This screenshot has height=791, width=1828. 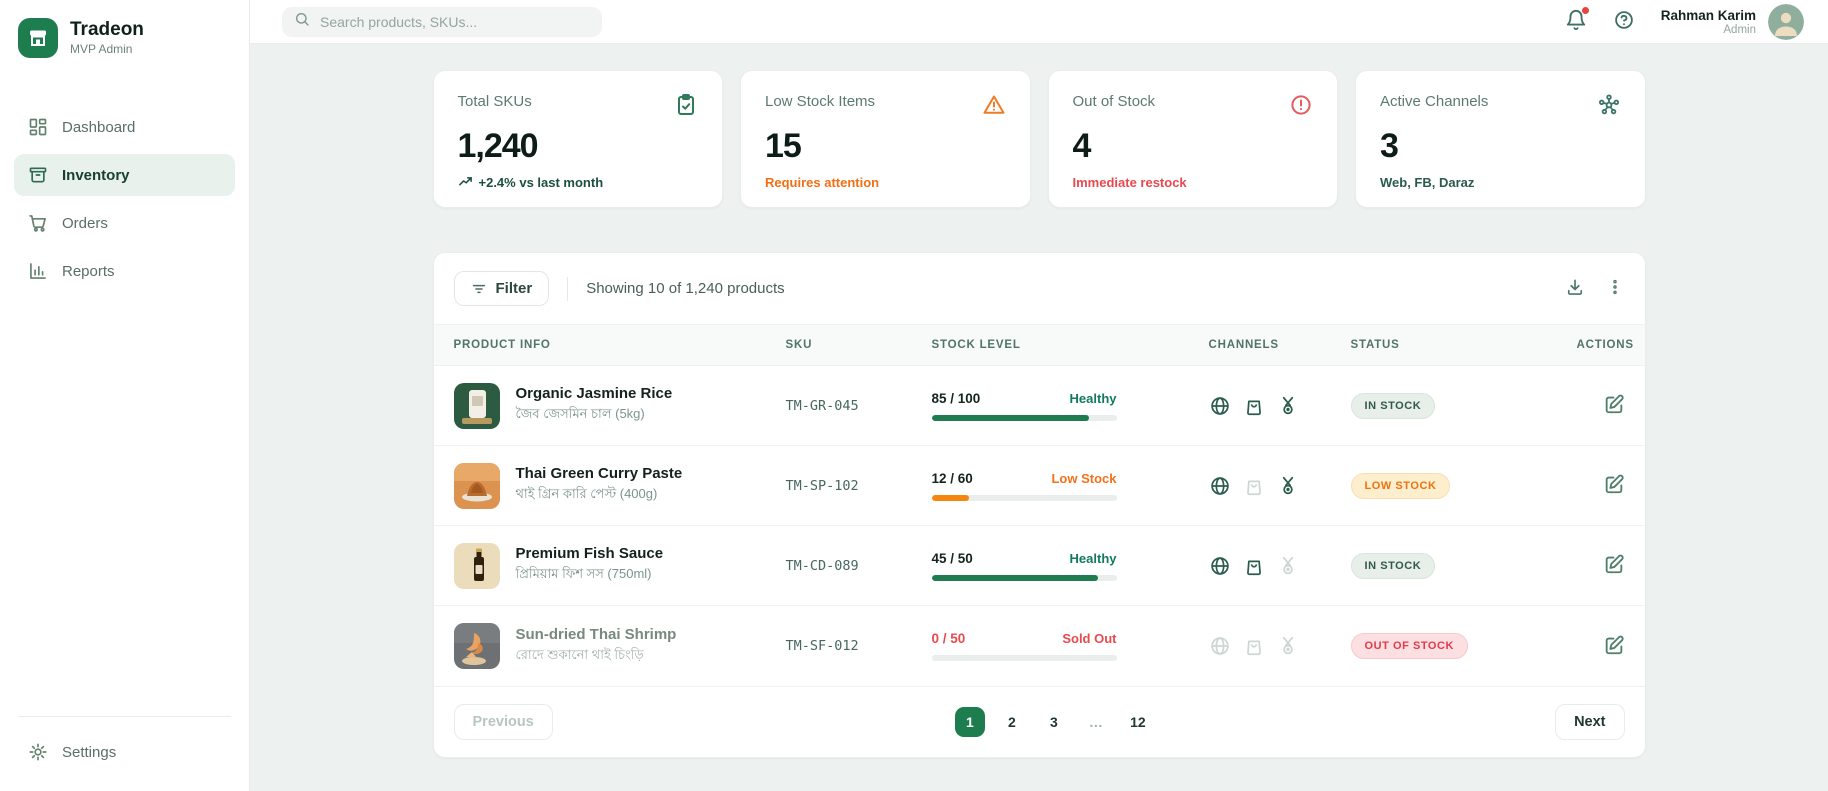 I want to click on kebab-menu-icon, so click(x=1615, y=288).